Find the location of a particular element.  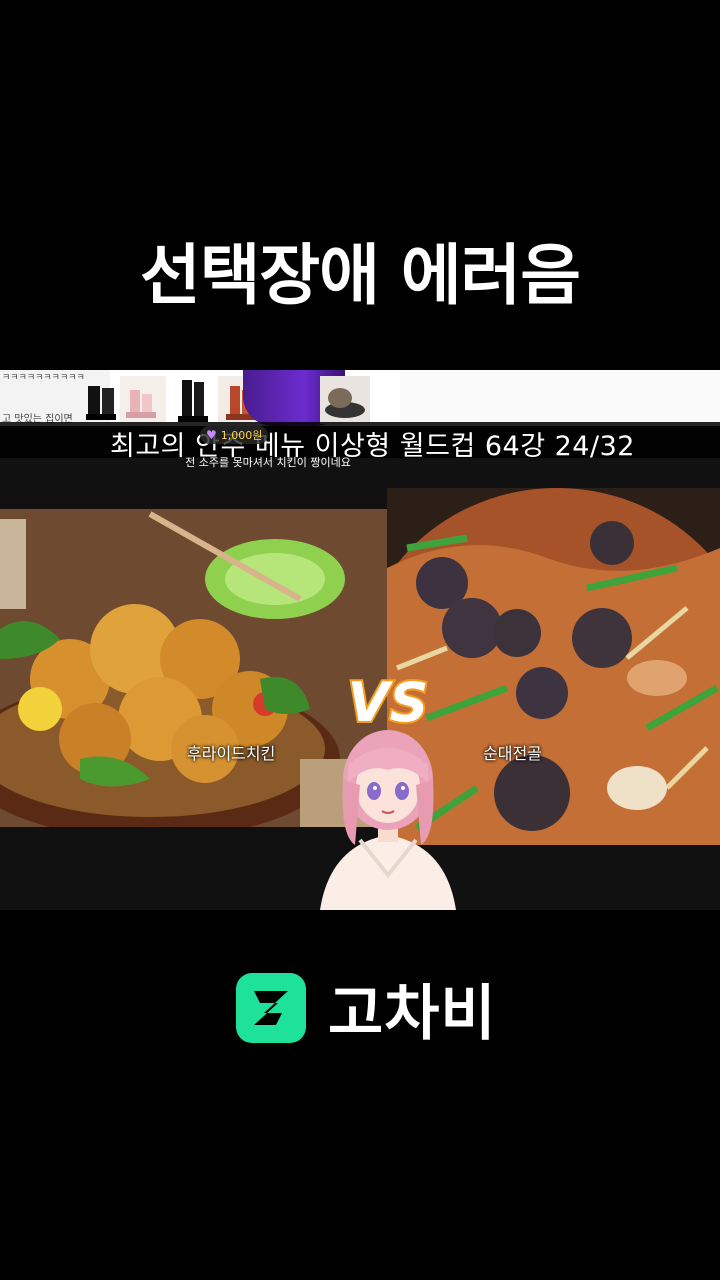

pink-boot-ad-image is located at coordinates (143, 400).